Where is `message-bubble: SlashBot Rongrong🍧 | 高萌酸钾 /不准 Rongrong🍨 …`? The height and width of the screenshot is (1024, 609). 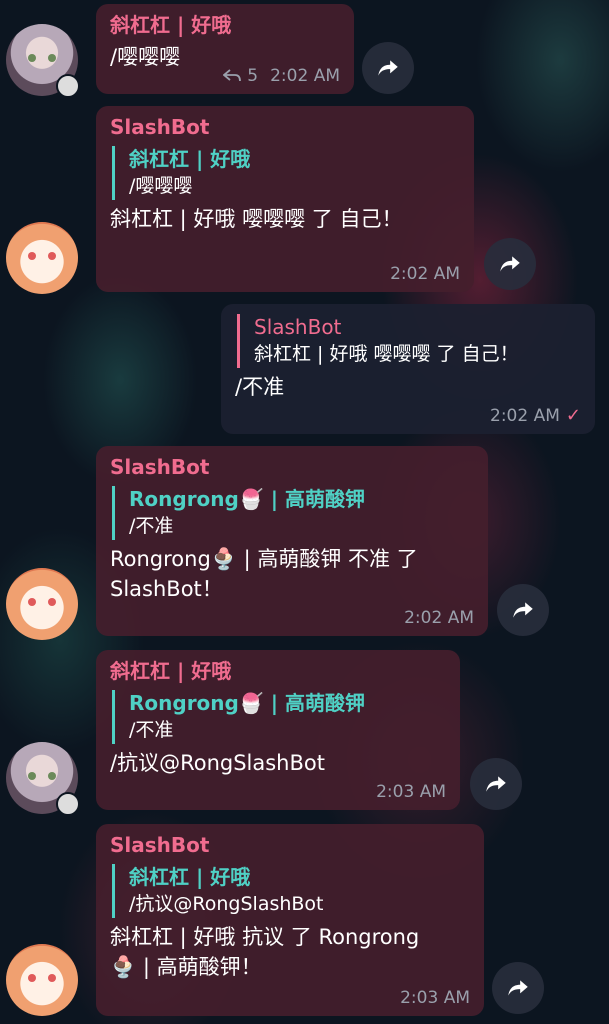
message-bubble: SlashBot Rongrong🍧 | 高萌酸钾 /不准 Rongrong🍨 … is located at coordinates (292, 541).